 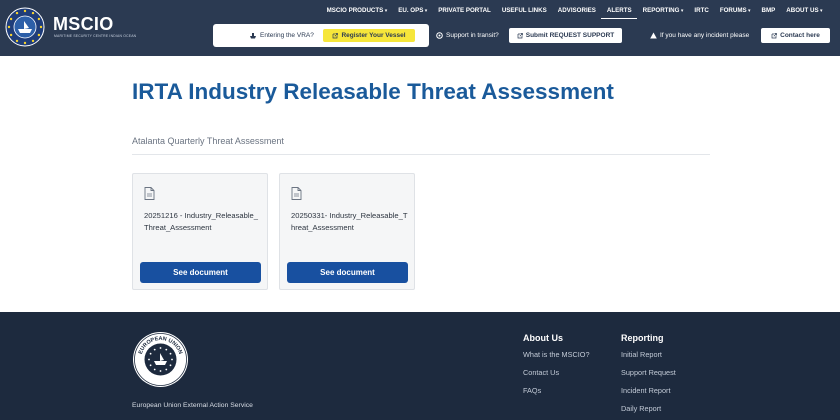 What do you see at coordinates (800, 35) in the screenshot?
I see `contact-here-label: Contact here` at bounding box center [800, 35].